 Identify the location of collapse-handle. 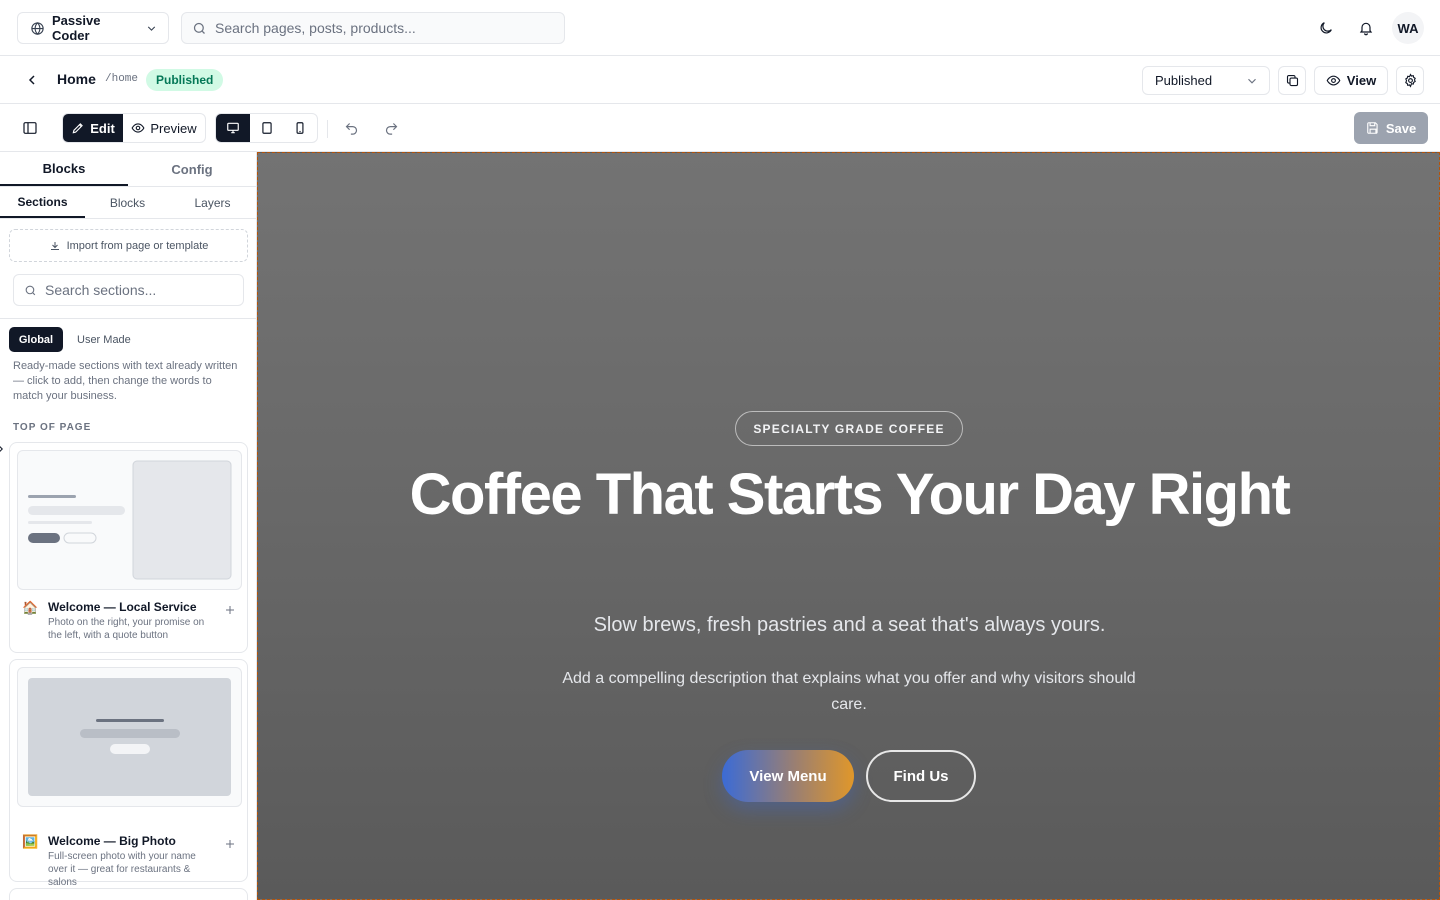
(4, 449).